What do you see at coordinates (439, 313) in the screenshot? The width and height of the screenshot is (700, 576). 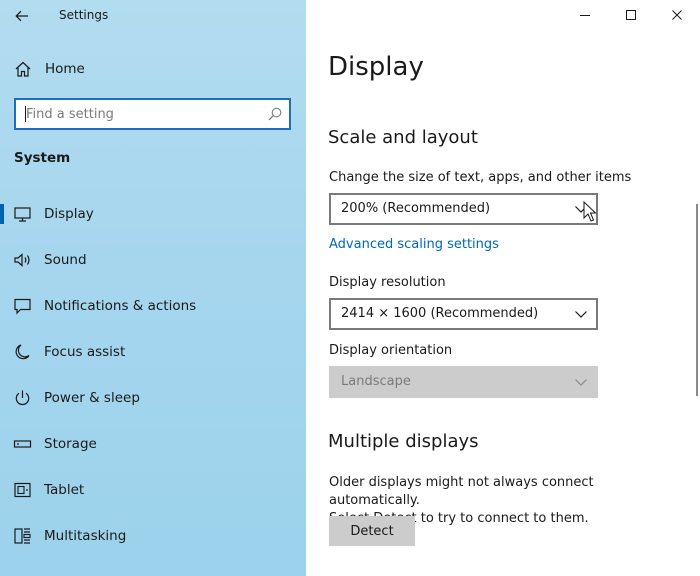 I see `resolution-value: 2414 × 1600 (Recommended)` at bounding box center [439, 313].